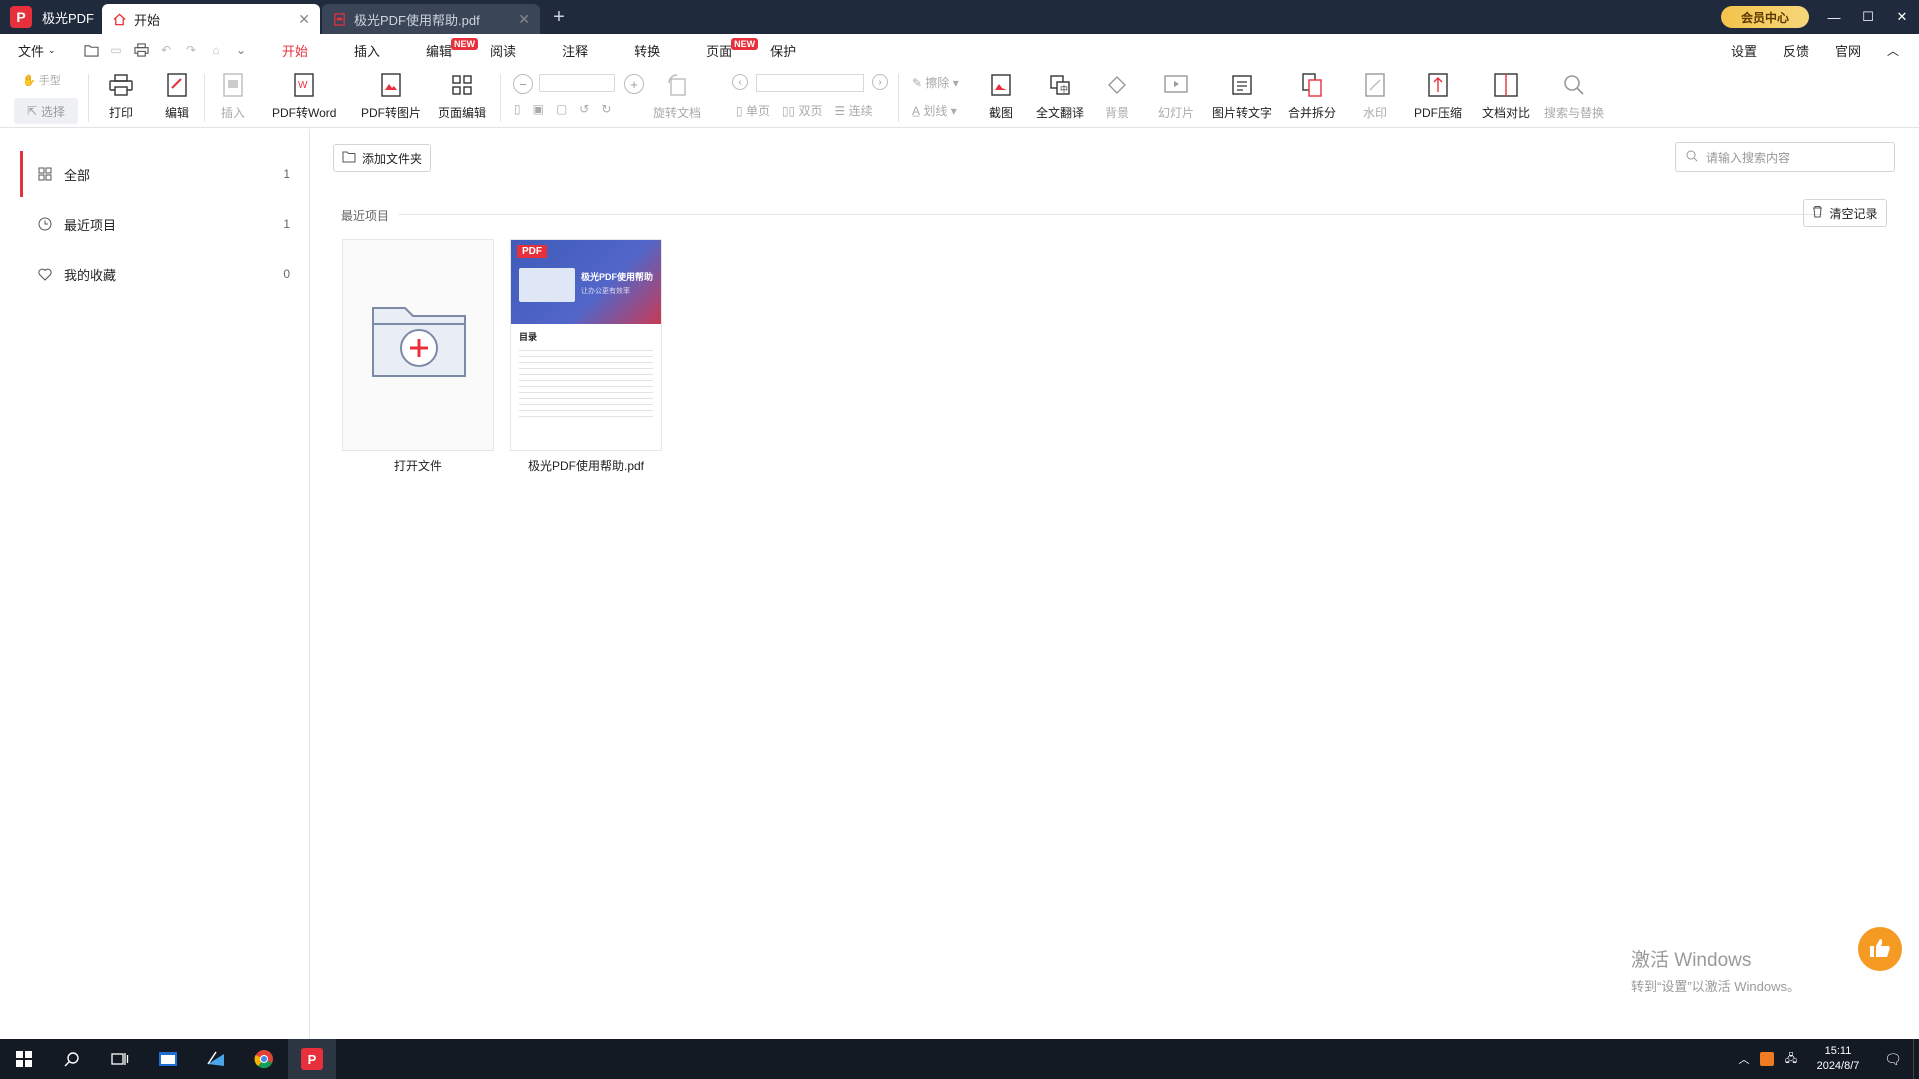  What do you see at coordinates (32, 111) in the screenshot?
I see `cursor-icon: ⇱` at bounding box center [32, 111].